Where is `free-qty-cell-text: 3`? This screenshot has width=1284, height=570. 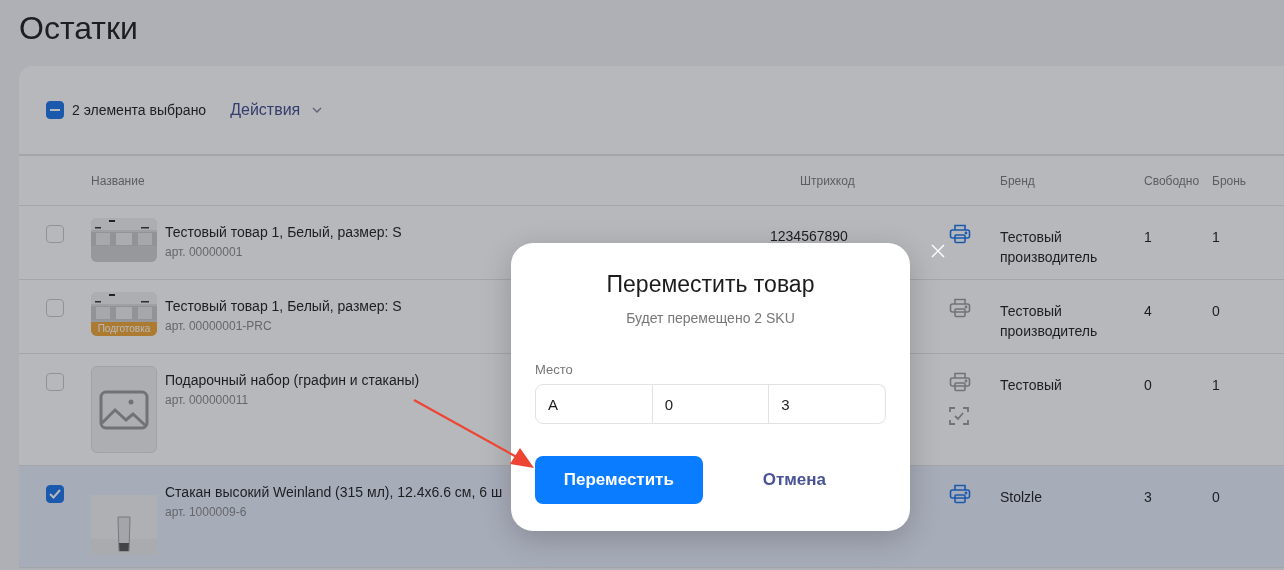 free-qty-cell-text: 3 is located at coordinates (1148, 497).